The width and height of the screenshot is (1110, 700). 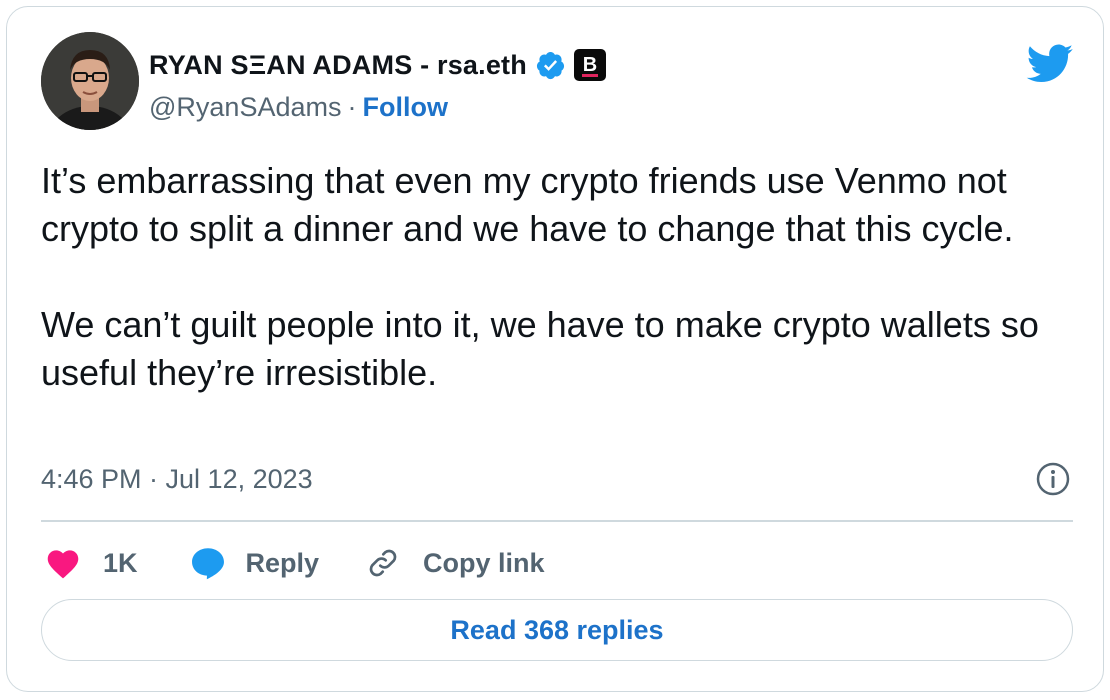 What do you see at coordinates (559, 479) in the screenshot?
I see `timestamp-row: 4:46 PM · Jul 12, 2023` at bounding box center [559, 479].